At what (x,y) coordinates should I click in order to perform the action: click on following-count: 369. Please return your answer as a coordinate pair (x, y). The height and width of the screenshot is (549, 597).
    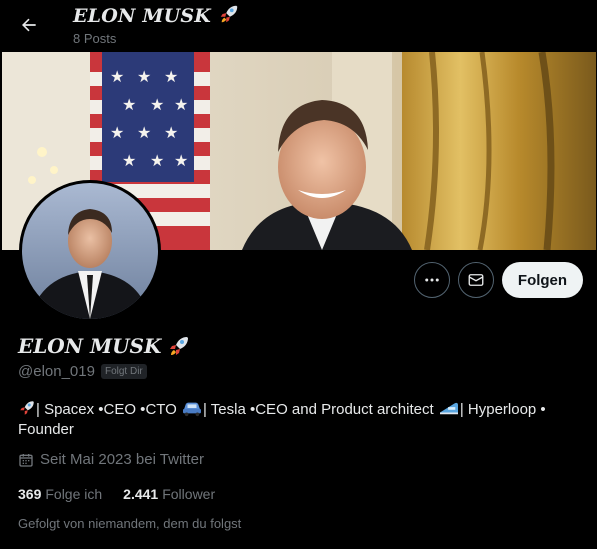
    Looking at the image, I should click on (30, 494).